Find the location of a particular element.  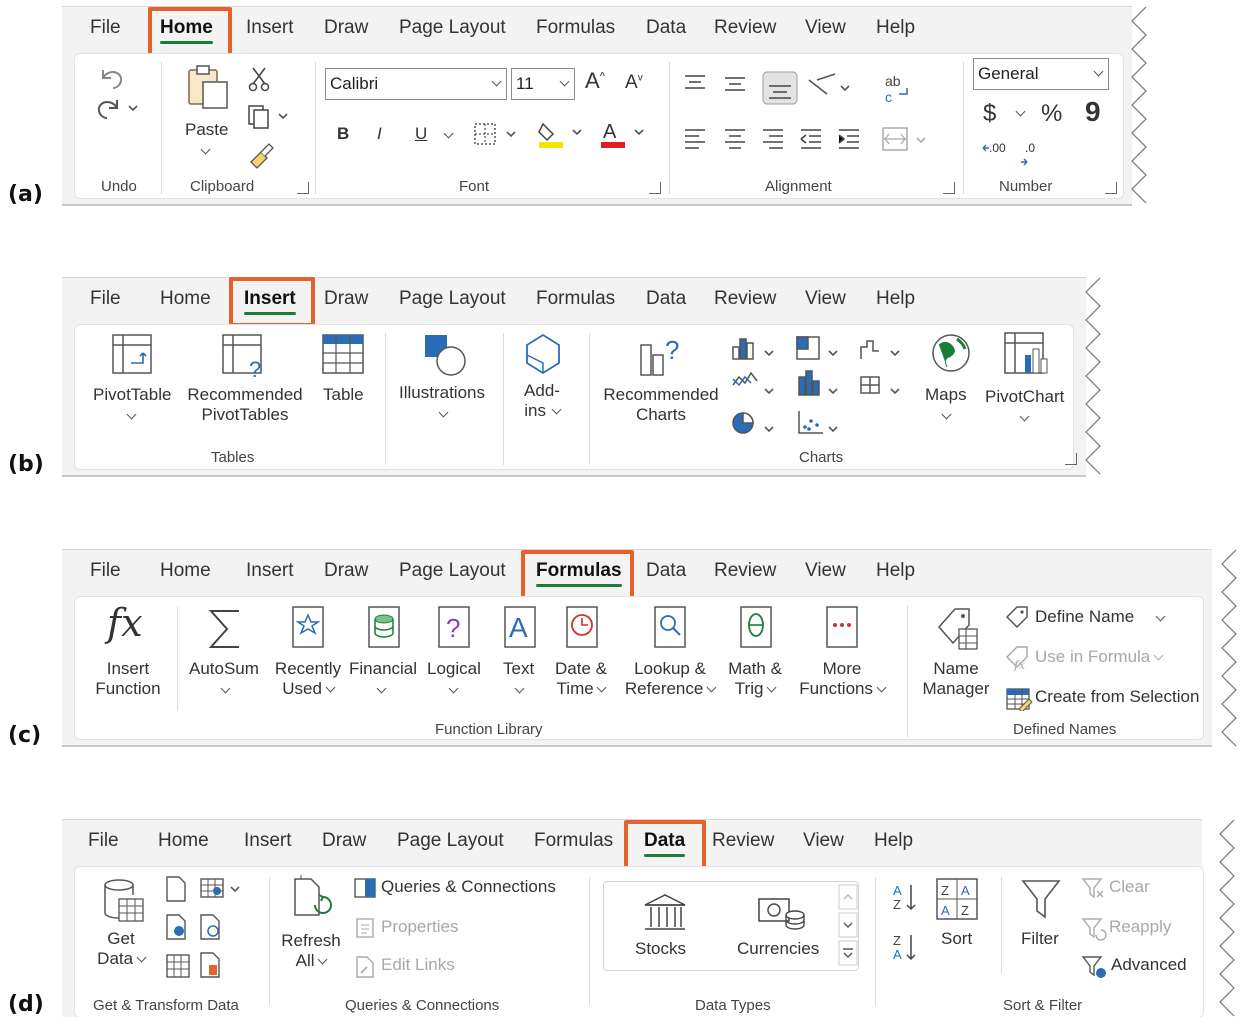

bold-button: B is located at coordinates (343, 134).